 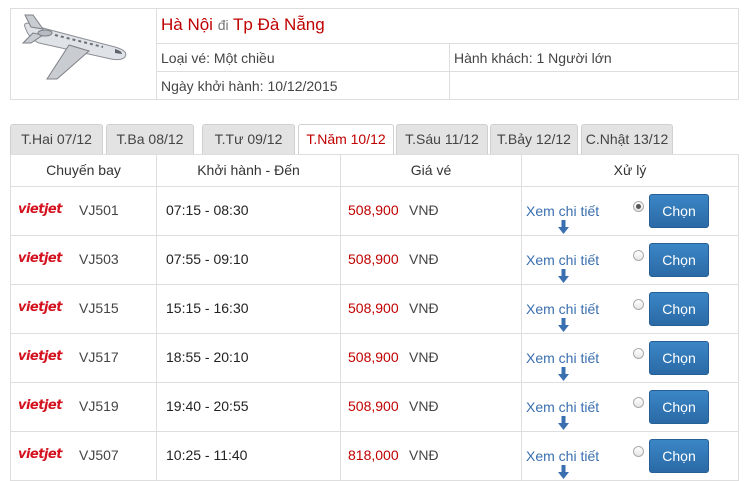 What do you see at coordinates (431, 170) in the screenshot?
I see `col-price: Giá vé` at bounding box center [431, 170].